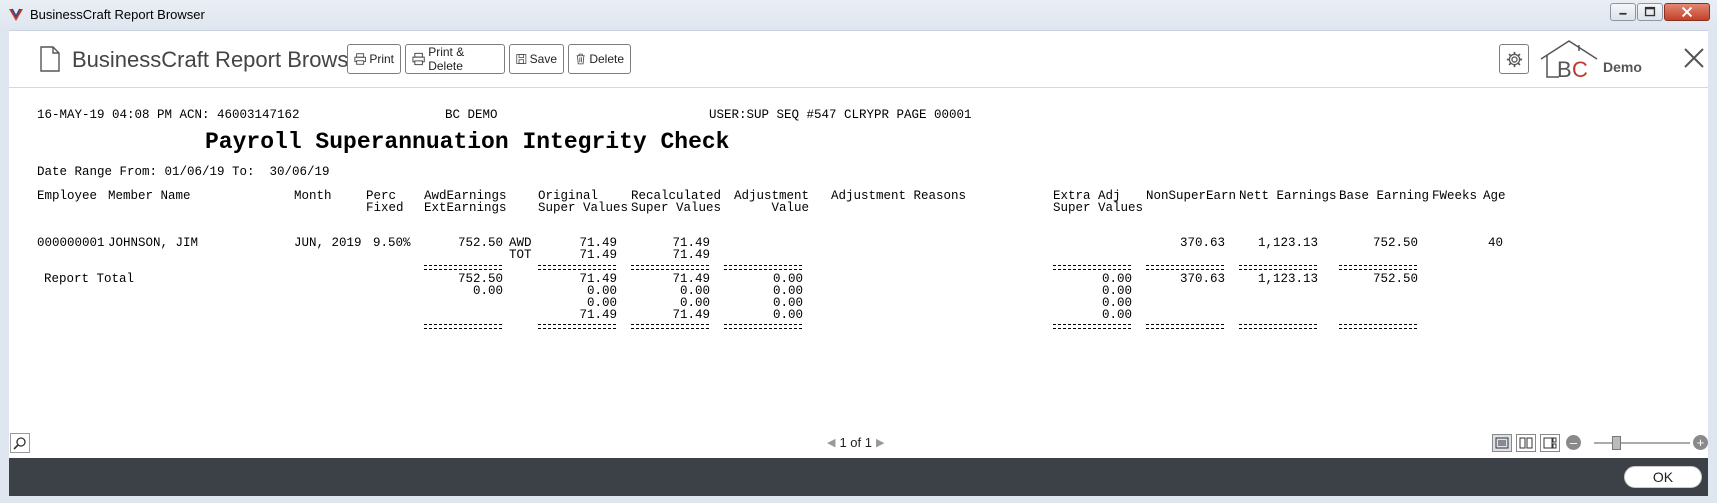 The width and height of the screenshot is (1717, 503). Describe the element at coordinates (1623, 12) in the screenshot. I see `minimize-button` at that location.